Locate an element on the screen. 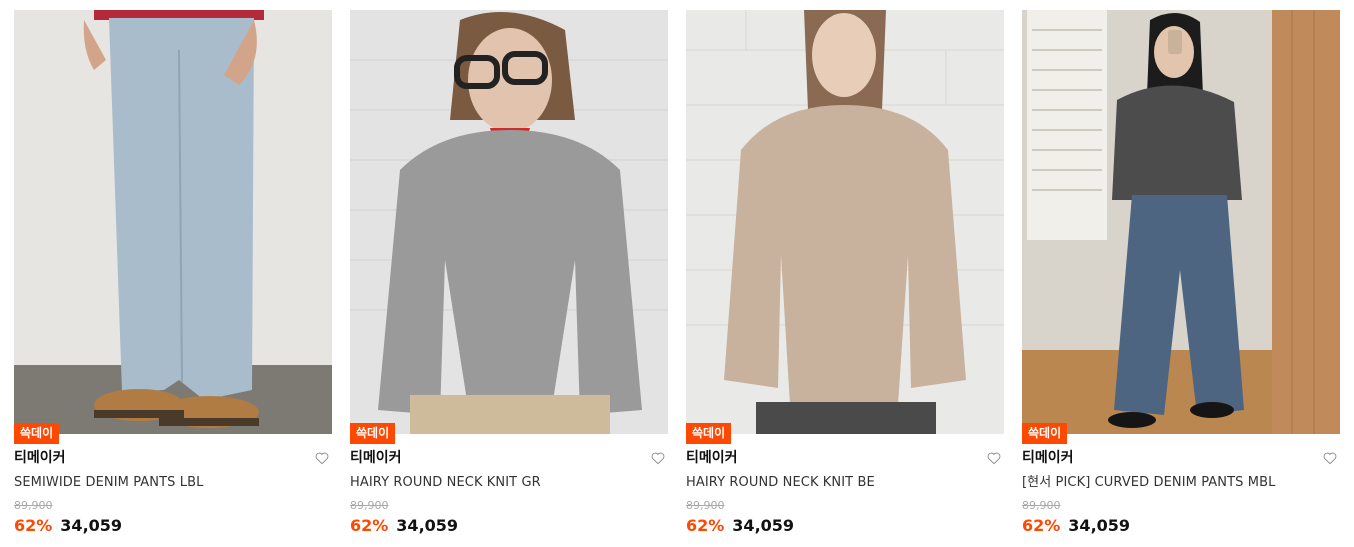 The width and height of the screenshot is (1354, 547). product-name: HAIRY ROUND NECK KNIT GR is located at coordinates (445, 483).